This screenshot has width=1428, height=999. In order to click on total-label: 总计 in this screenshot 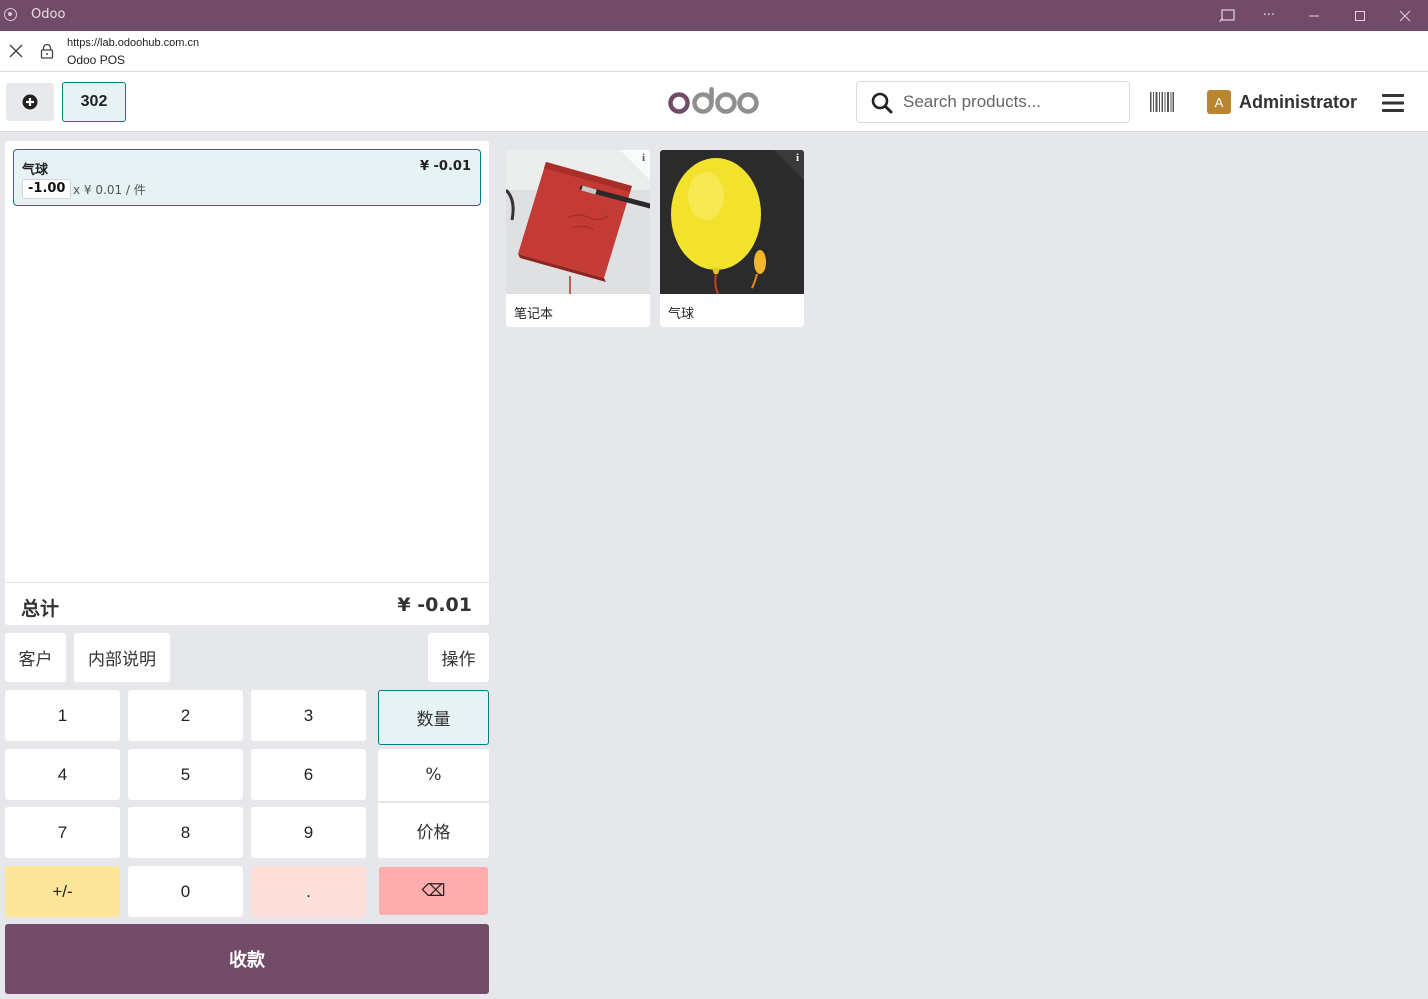, I will do `click(40, 609)`.